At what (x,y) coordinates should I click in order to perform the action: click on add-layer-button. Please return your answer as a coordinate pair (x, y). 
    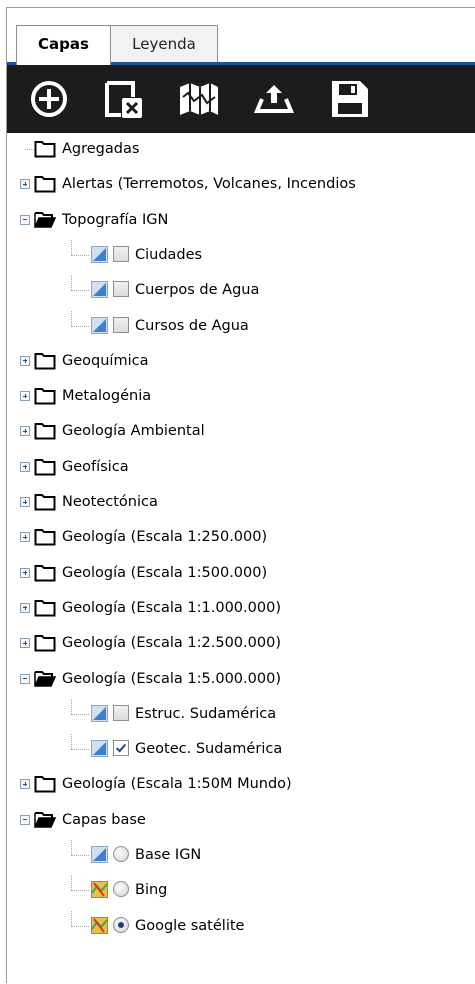
    Looking at the image, I should click on (49, 99).